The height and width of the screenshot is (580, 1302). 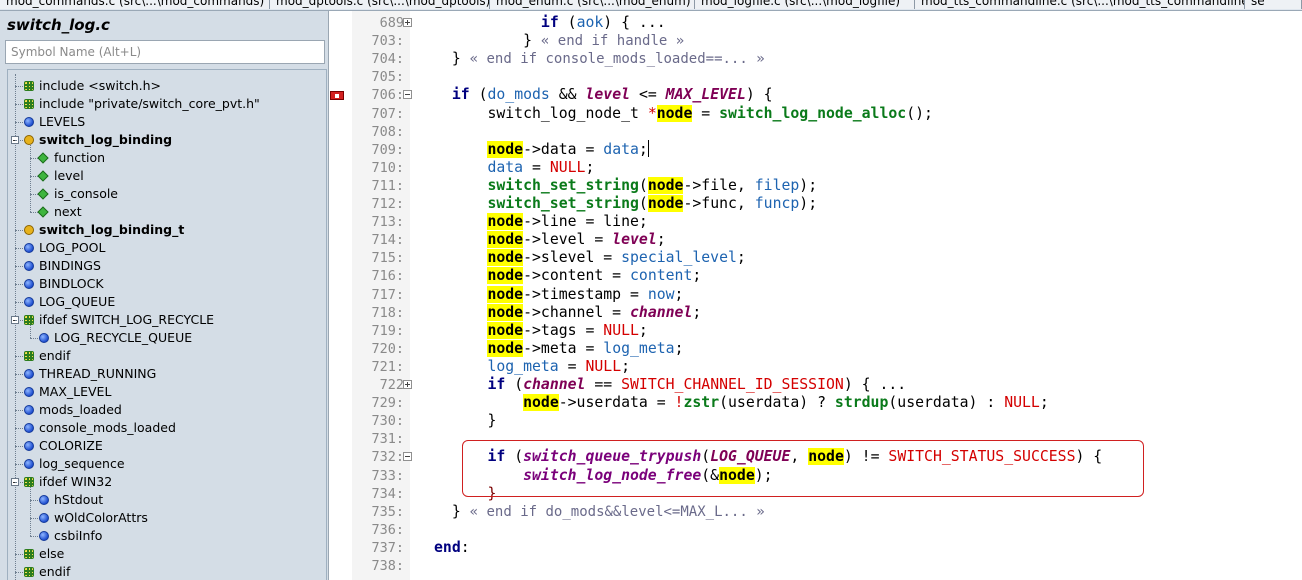 What do you see at coordinates (478, 95) in the screenshot?
I see `code-token: (` at bounding box center [478, 95].